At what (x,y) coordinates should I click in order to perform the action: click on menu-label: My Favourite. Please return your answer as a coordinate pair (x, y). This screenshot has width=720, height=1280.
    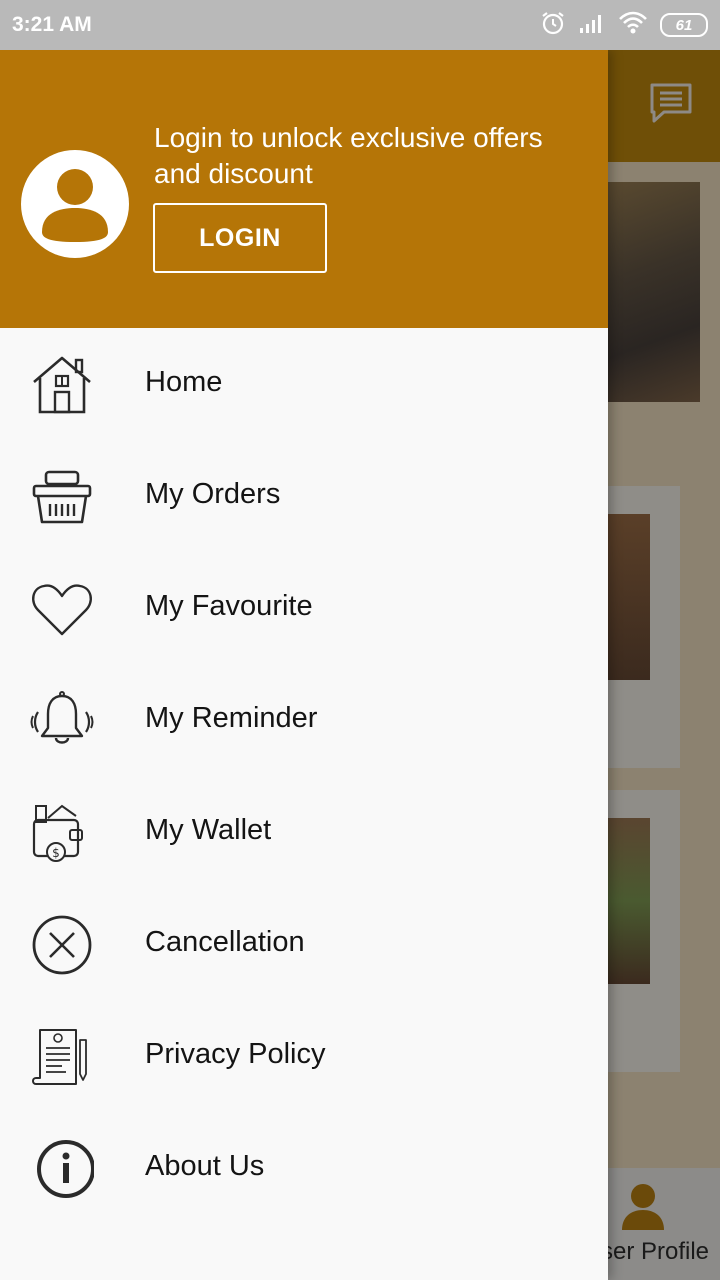
    Looking at the image, I should click on (229, 606).